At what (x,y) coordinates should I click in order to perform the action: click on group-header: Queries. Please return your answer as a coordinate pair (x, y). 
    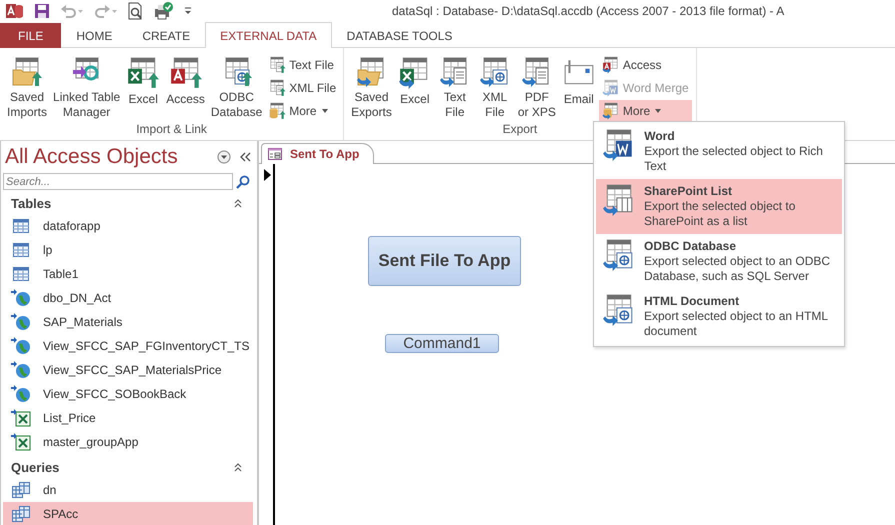
    Looking at the image, I should click on (35, 467).